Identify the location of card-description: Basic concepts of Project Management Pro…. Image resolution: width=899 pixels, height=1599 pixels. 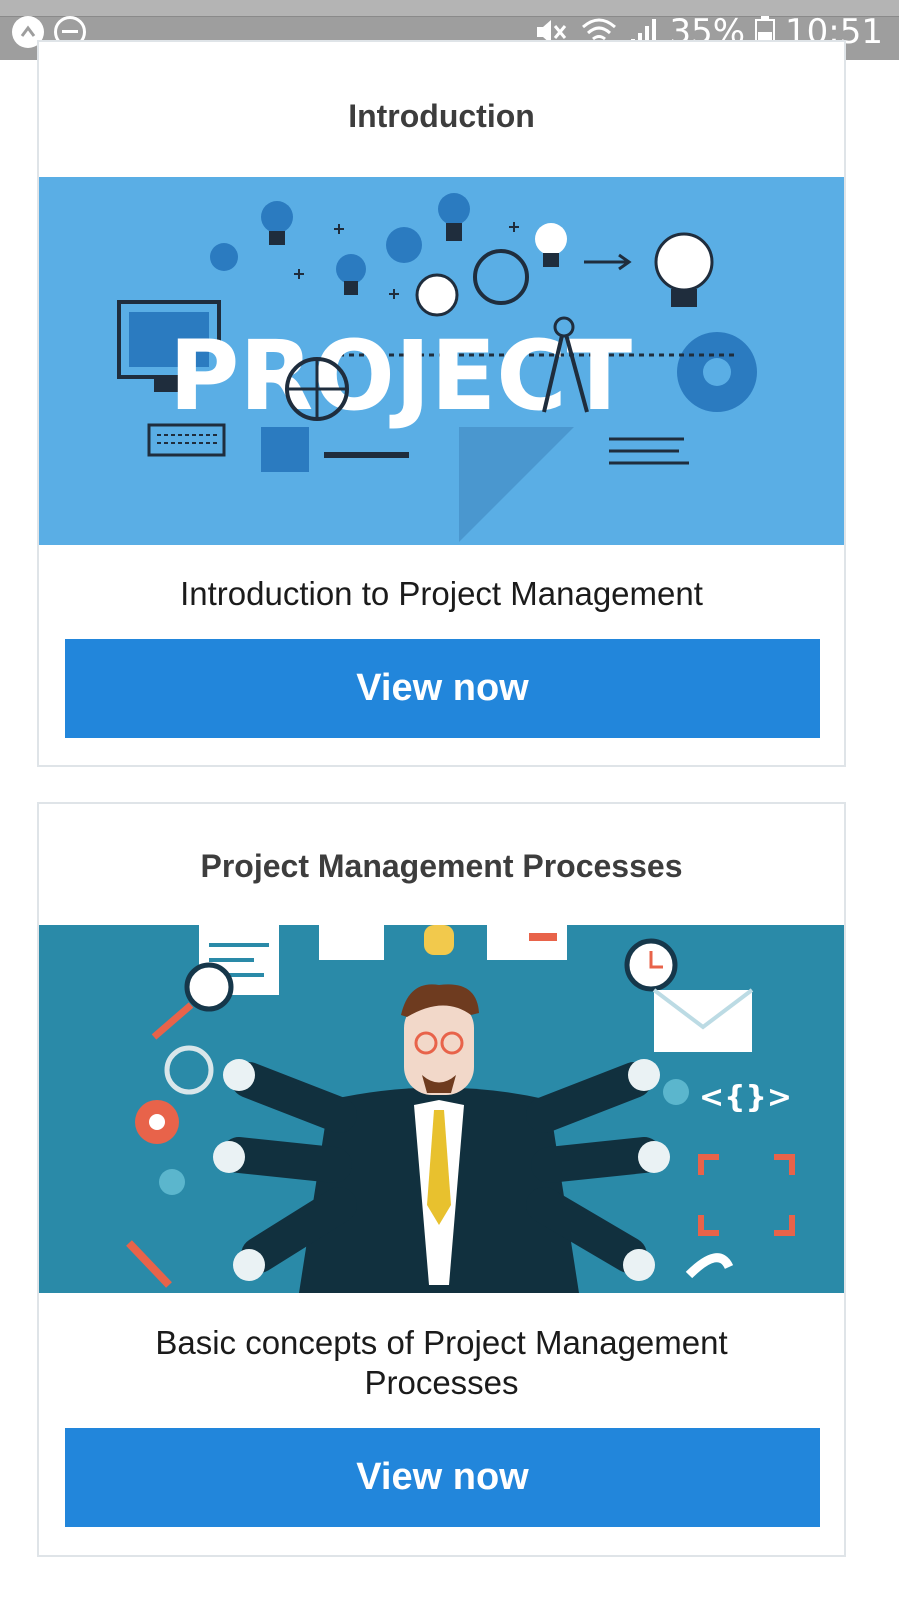
(441, 1362).